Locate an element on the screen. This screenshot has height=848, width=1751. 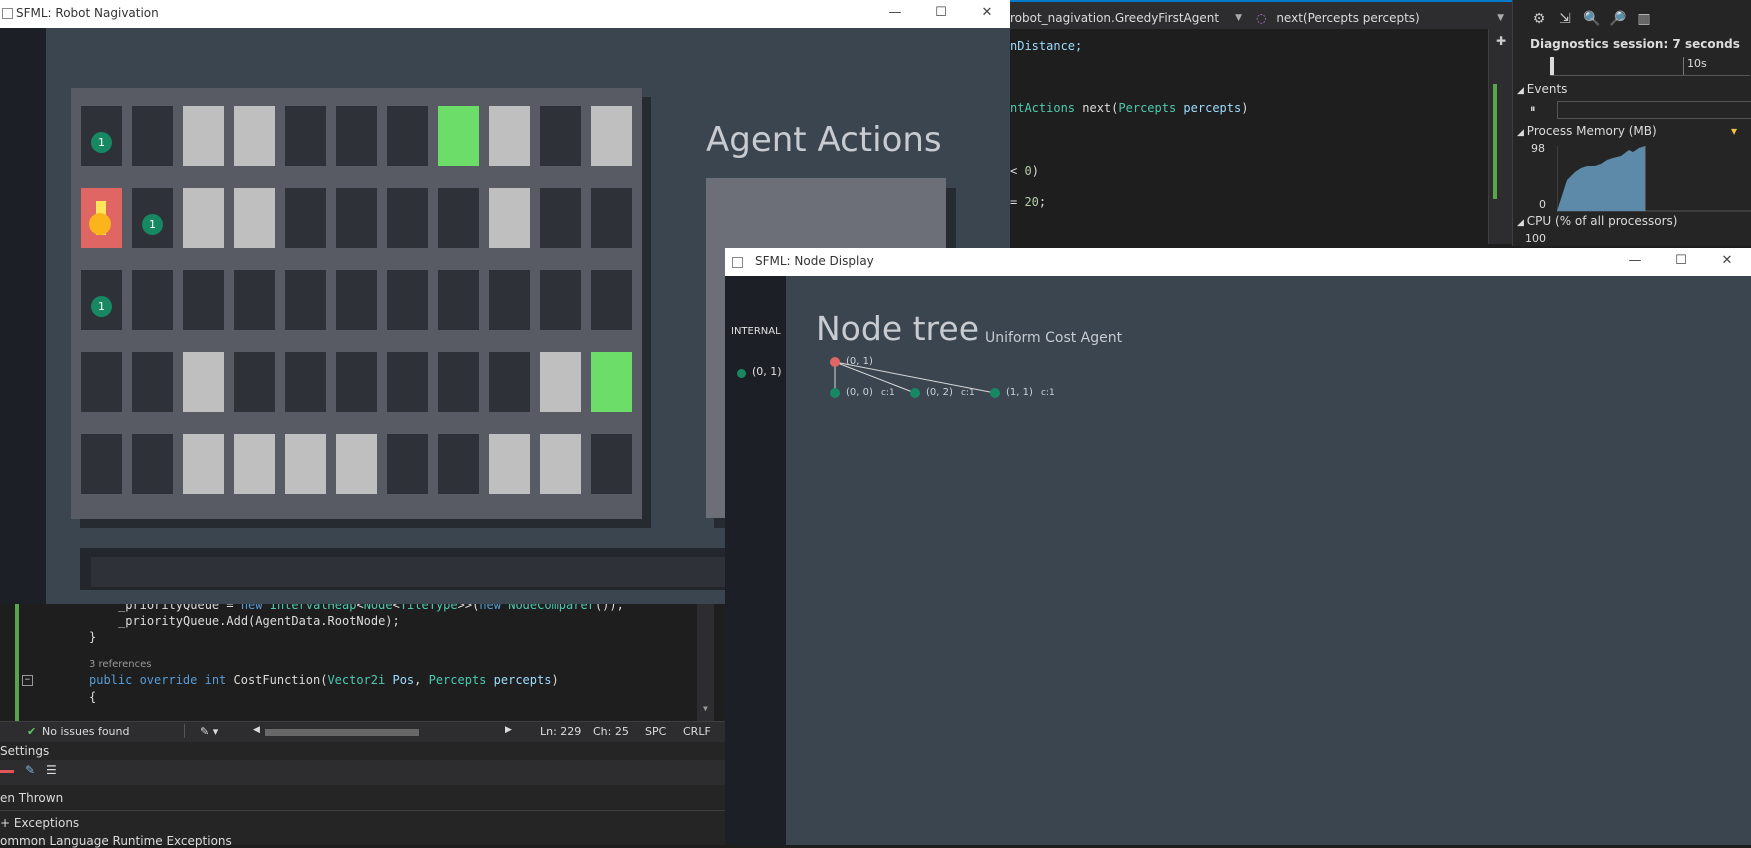
memory-graph is located at coordinates (1654, 179).